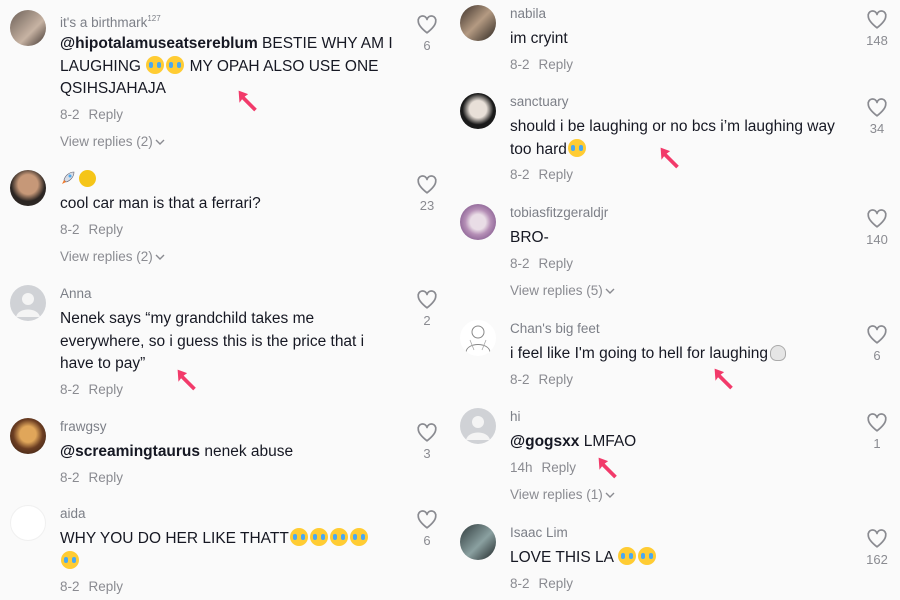 The image size is (900, 600). Describe the element at coordinates (427, 205) in the screenshot. I see `like-count: 23` at that location.